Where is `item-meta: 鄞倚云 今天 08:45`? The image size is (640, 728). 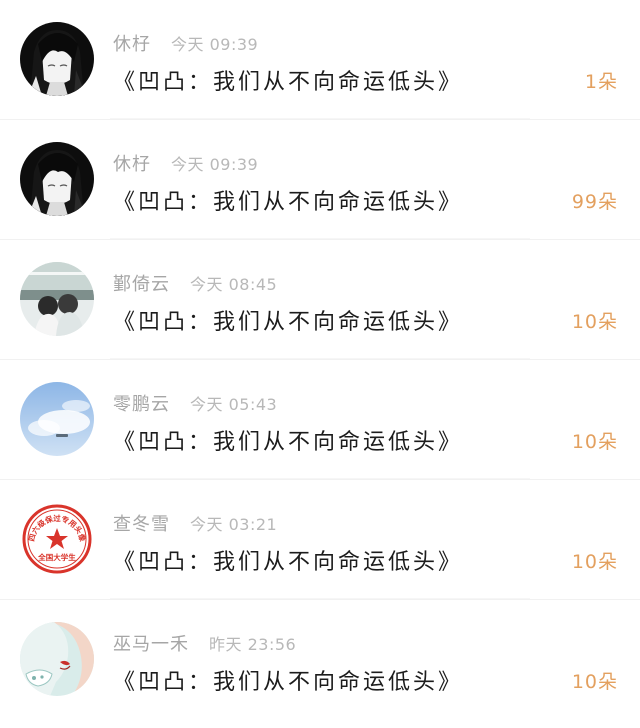 item-meta: 鄞倚云 今天 08:45 is located at coordinates (195, 283).